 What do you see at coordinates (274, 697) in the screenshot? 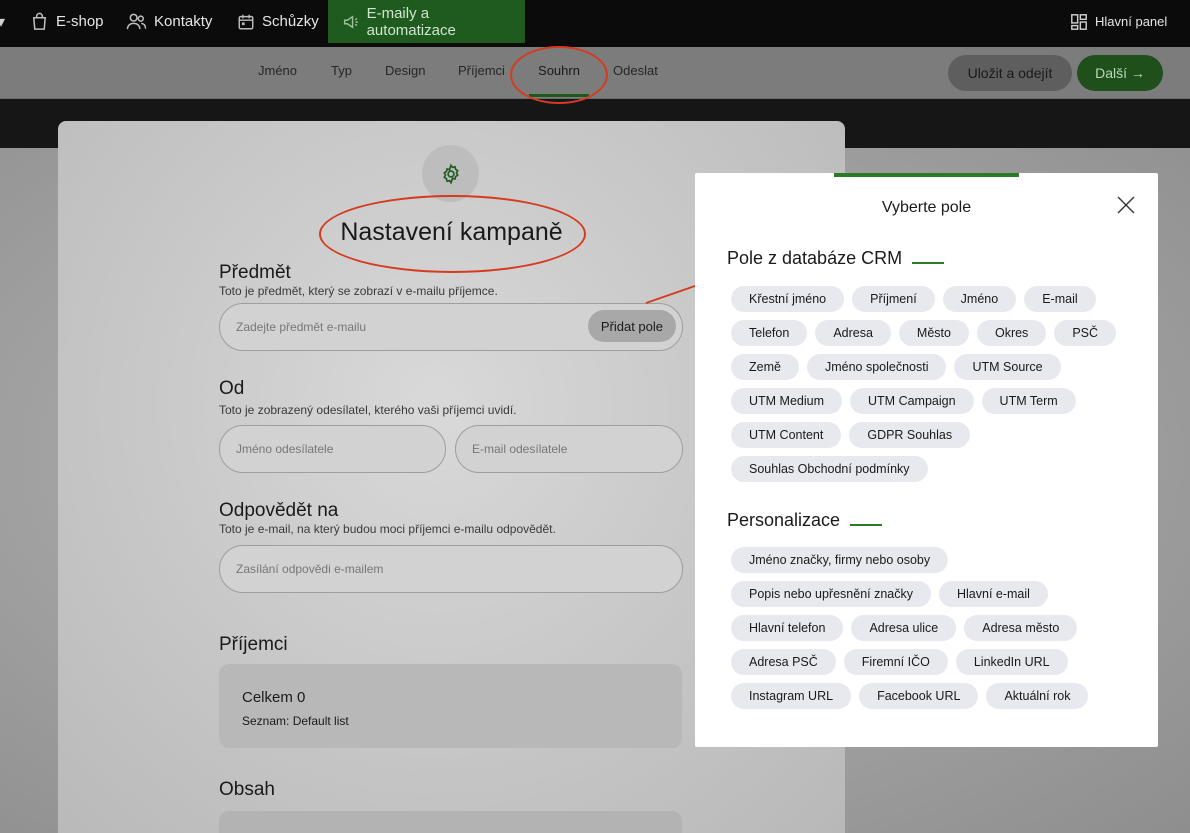
I see `recipients-total: Celkem 0` at bounding box center [274, 697].